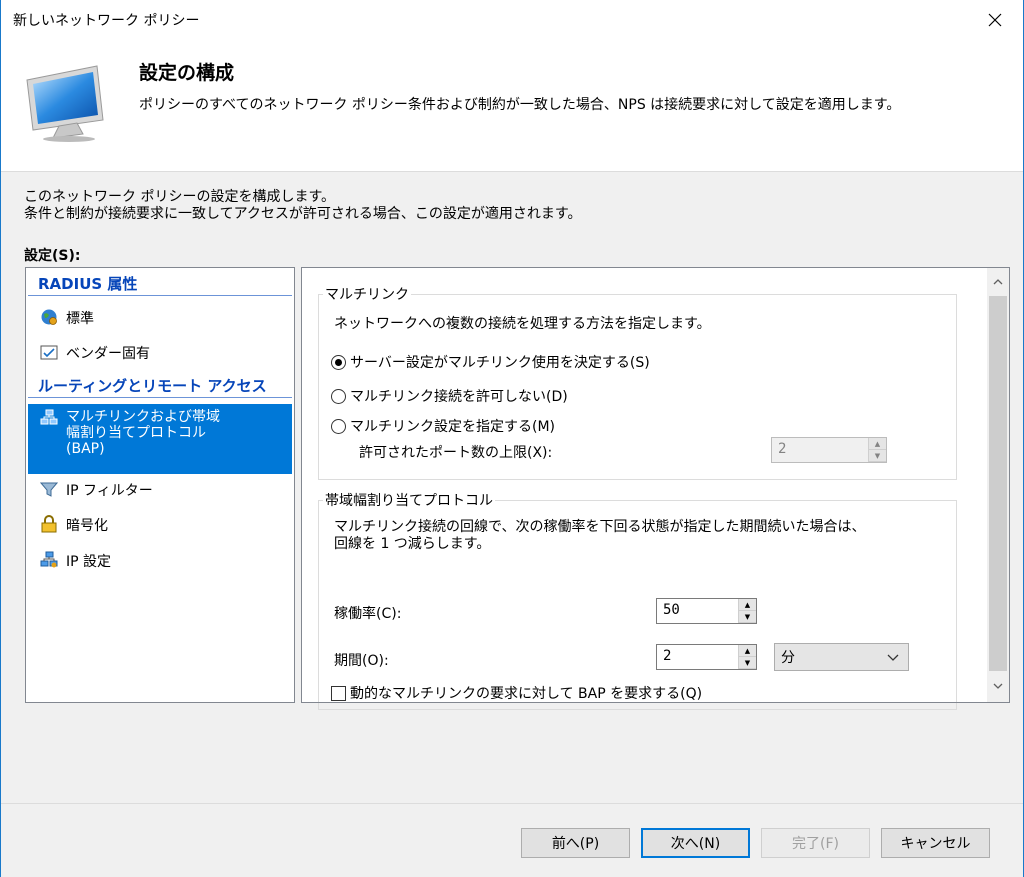 The height and width of the screenshot is (877, 1024). I want to click on utilization-value: 50, so click(697, 611).